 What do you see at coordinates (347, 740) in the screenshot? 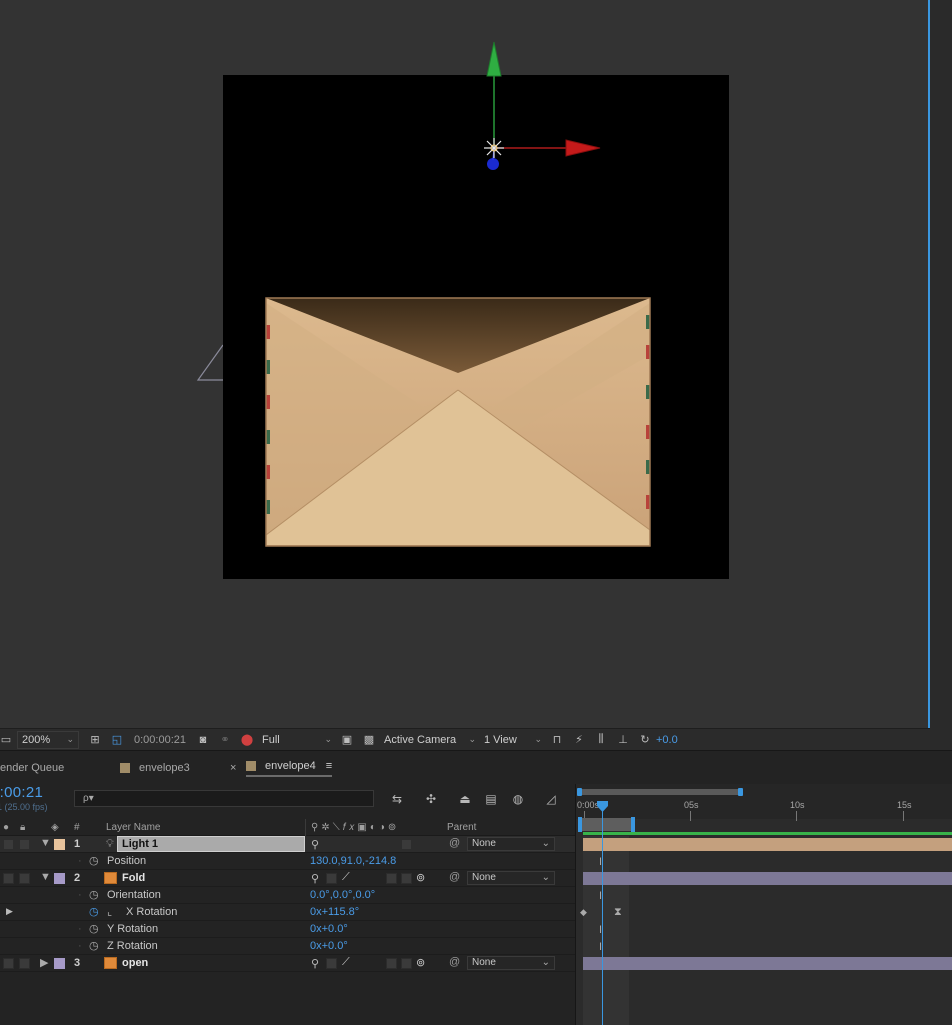
I see `region-of-interest-icon: ▣` at bounding box center [347, 740].